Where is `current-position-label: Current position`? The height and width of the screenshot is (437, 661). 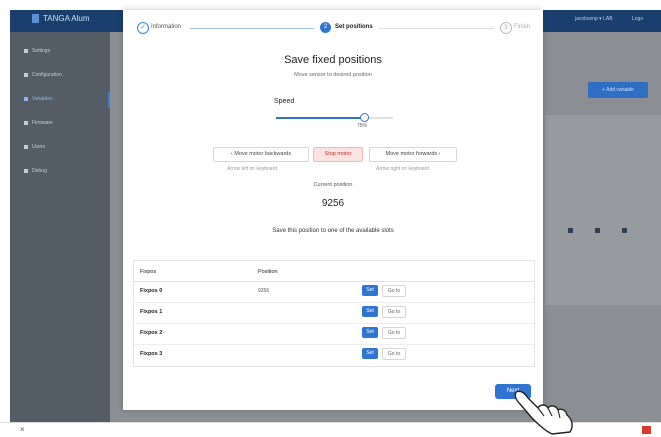
current-position-label: Current position is located at coordinates (333, 185).